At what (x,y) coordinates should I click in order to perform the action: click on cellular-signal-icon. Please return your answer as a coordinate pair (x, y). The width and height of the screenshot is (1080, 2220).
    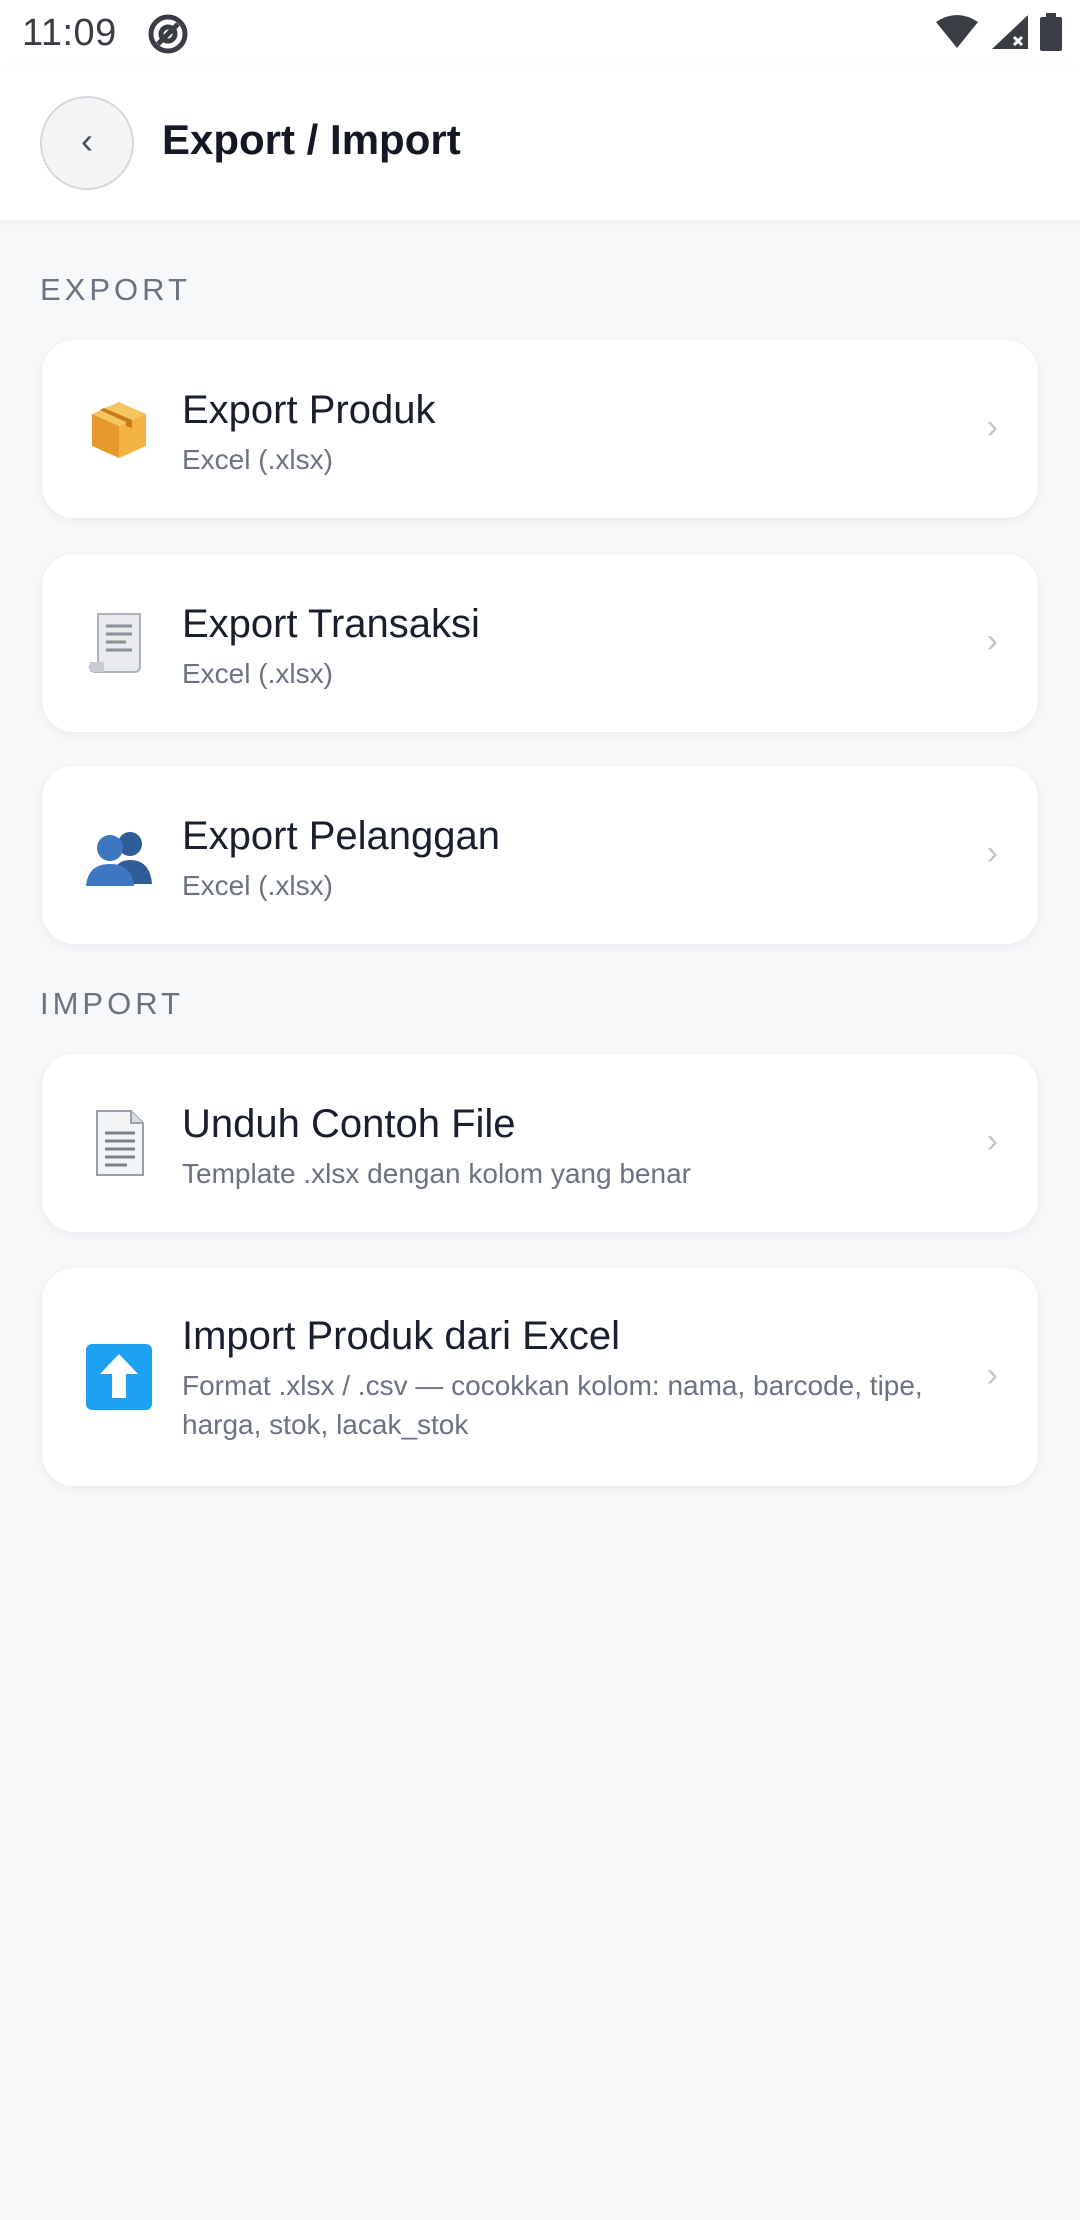
    Looking at the image, I should click on (1010, 34).